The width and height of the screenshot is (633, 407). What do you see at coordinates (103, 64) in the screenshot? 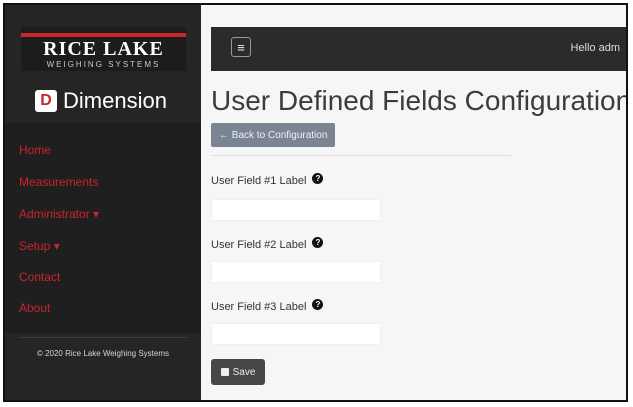
I see `logo-tagline: WEIGHING SYSTEMS` at bounding box center [103, 64].